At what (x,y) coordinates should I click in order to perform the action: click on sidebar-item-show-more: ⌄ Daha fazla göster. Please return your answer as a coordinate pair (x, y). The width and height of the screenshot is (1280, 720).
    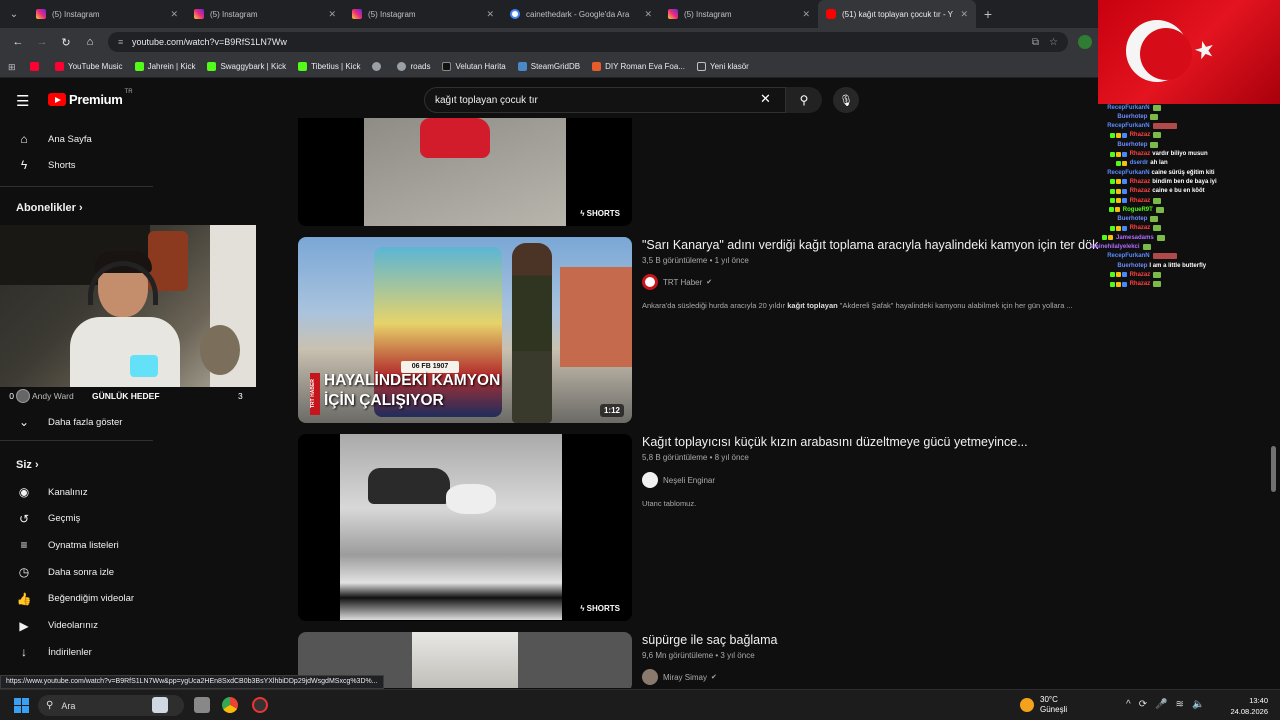
    Looking at the image, I should click on (69, 422).